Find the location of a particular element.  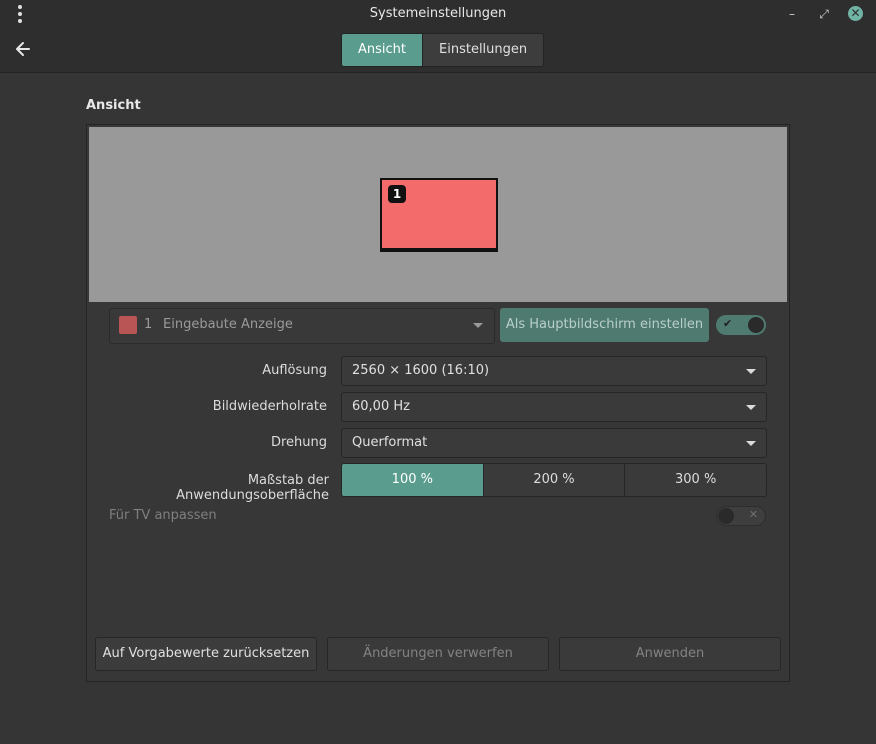

tv-fit-label: Für TV anpassen is located at coordinates (163, 515).